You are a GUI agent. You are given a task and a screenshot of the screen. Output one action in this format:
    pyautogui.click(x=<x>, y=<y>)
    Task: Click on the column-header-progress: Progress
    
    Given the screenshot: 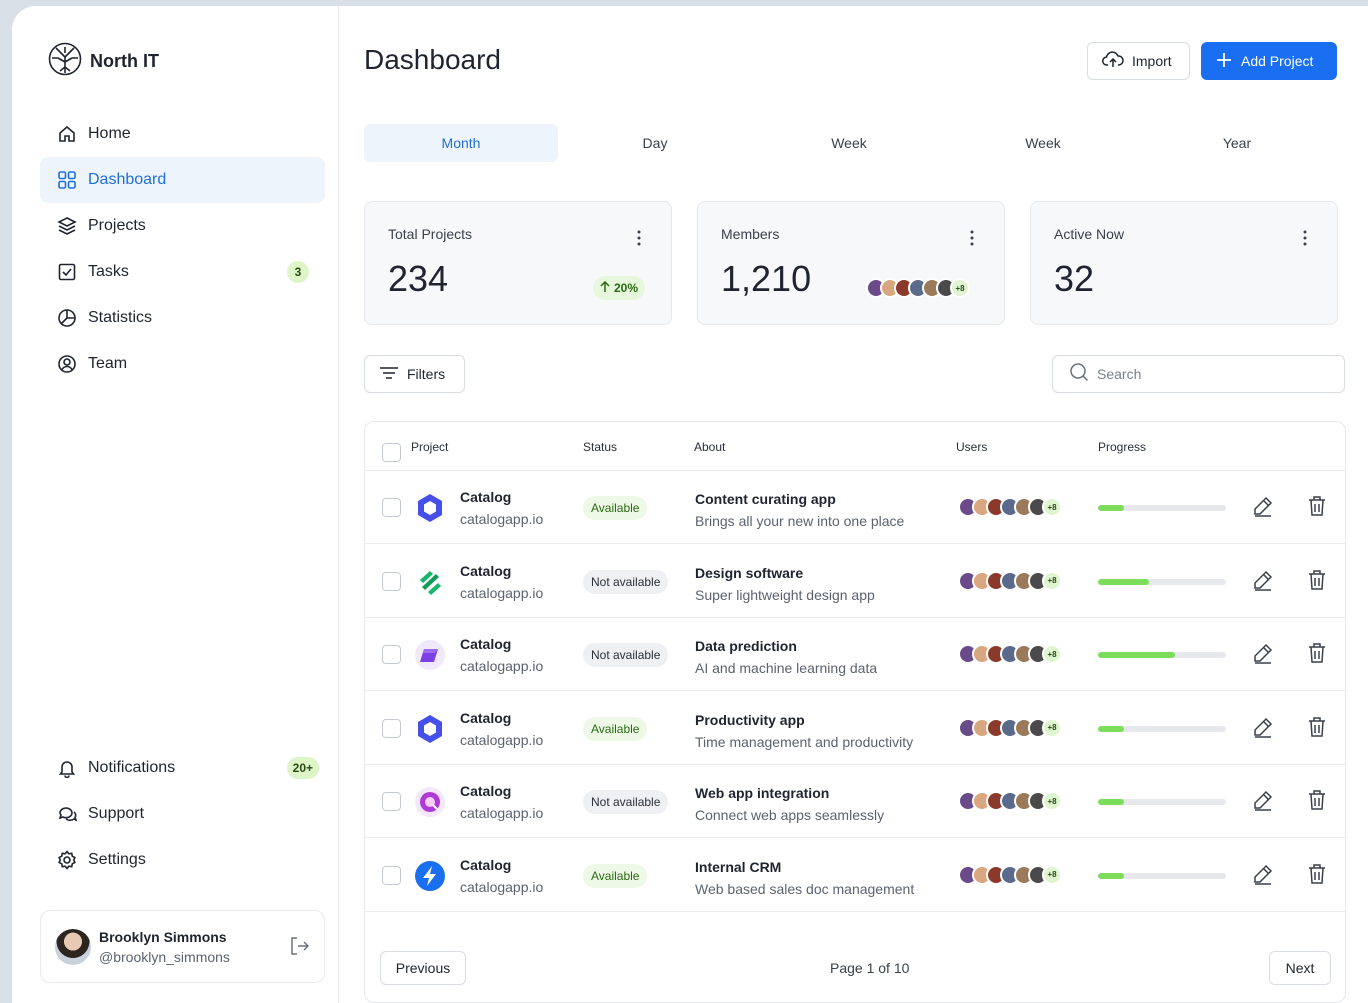 What is the action you would take?
    pyautogui.click(x=1122, y=447)
    